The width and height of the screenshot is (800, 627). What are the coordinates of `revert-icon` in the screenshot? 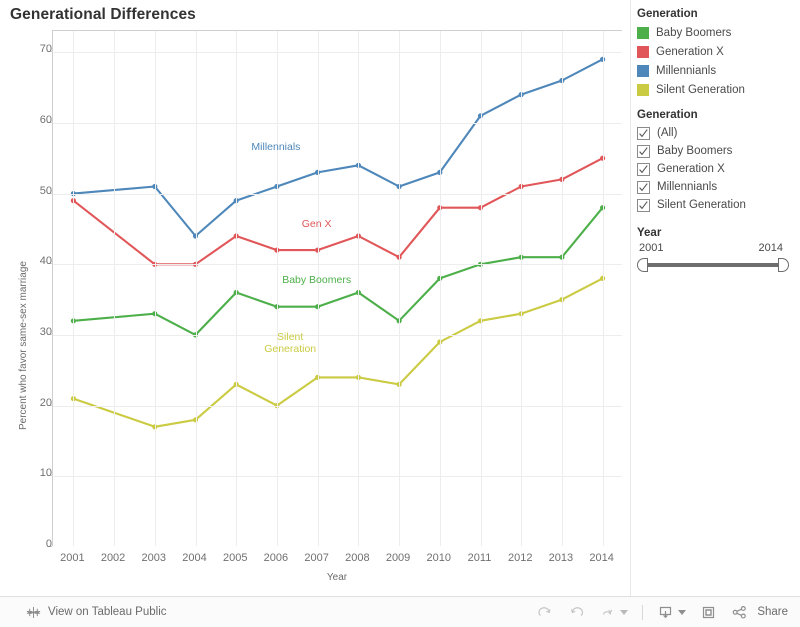 It's located at (607, 612).